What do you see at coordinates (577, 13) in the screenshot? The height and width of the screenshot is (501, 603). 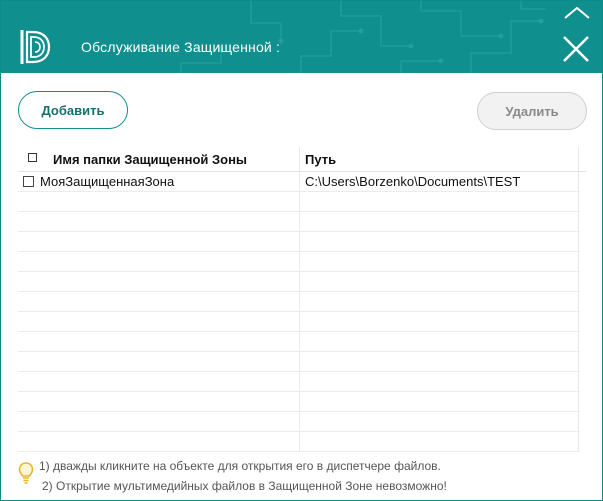 I see `chevron-icon` at bounding box center [577, 13].